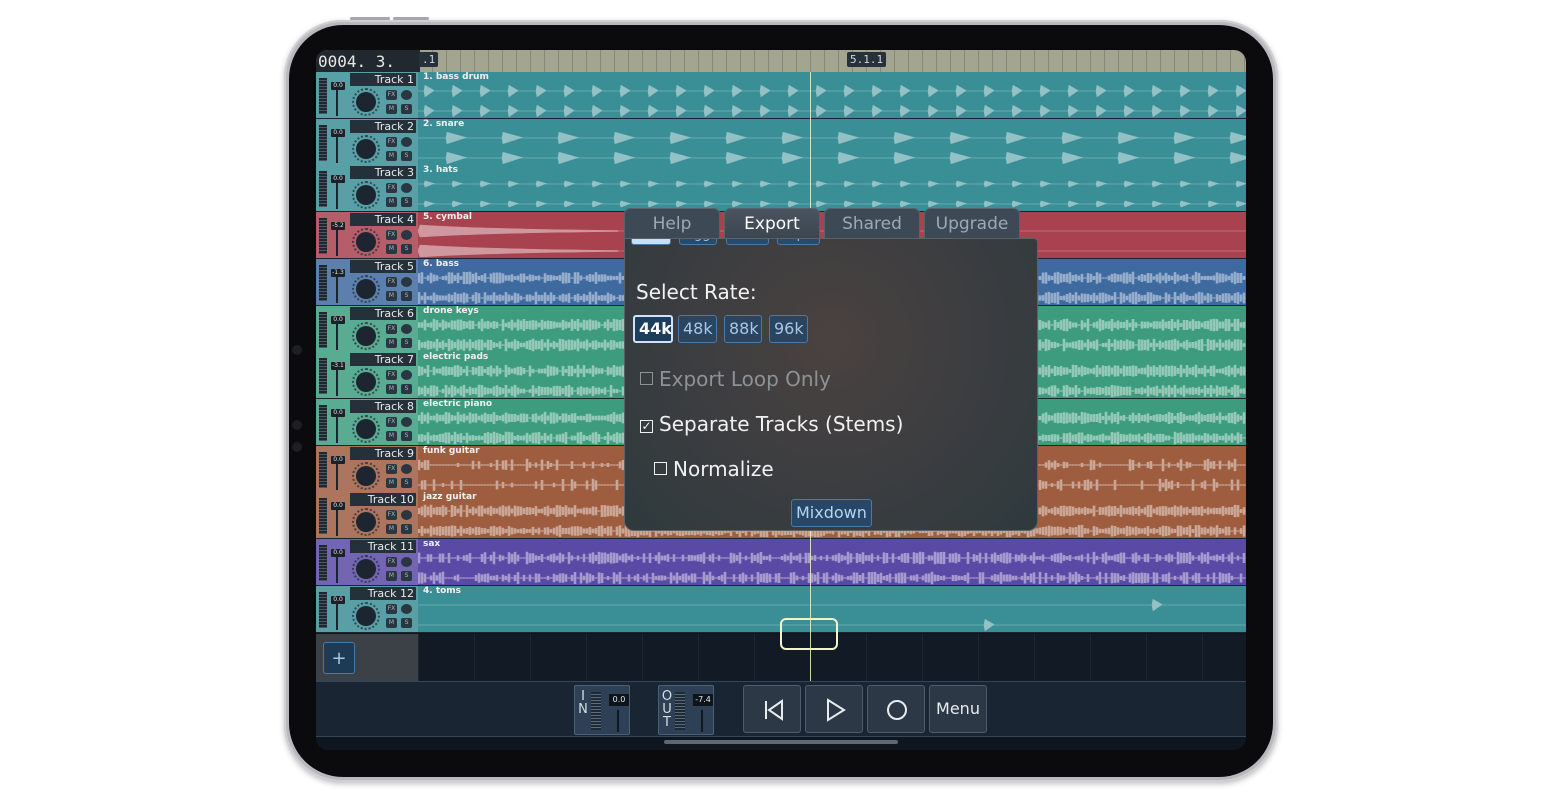  I want to click on track-header: 0.0 Track 12 FX M S, so click(367, 609).